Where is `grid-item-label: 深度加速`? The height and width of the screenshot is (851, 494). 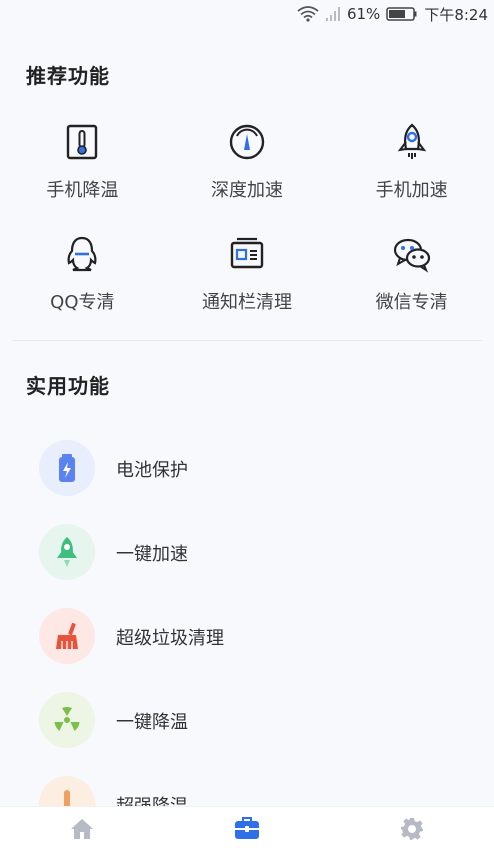 grid-item-label: 深度加速 is located at coordinates (246, 190).